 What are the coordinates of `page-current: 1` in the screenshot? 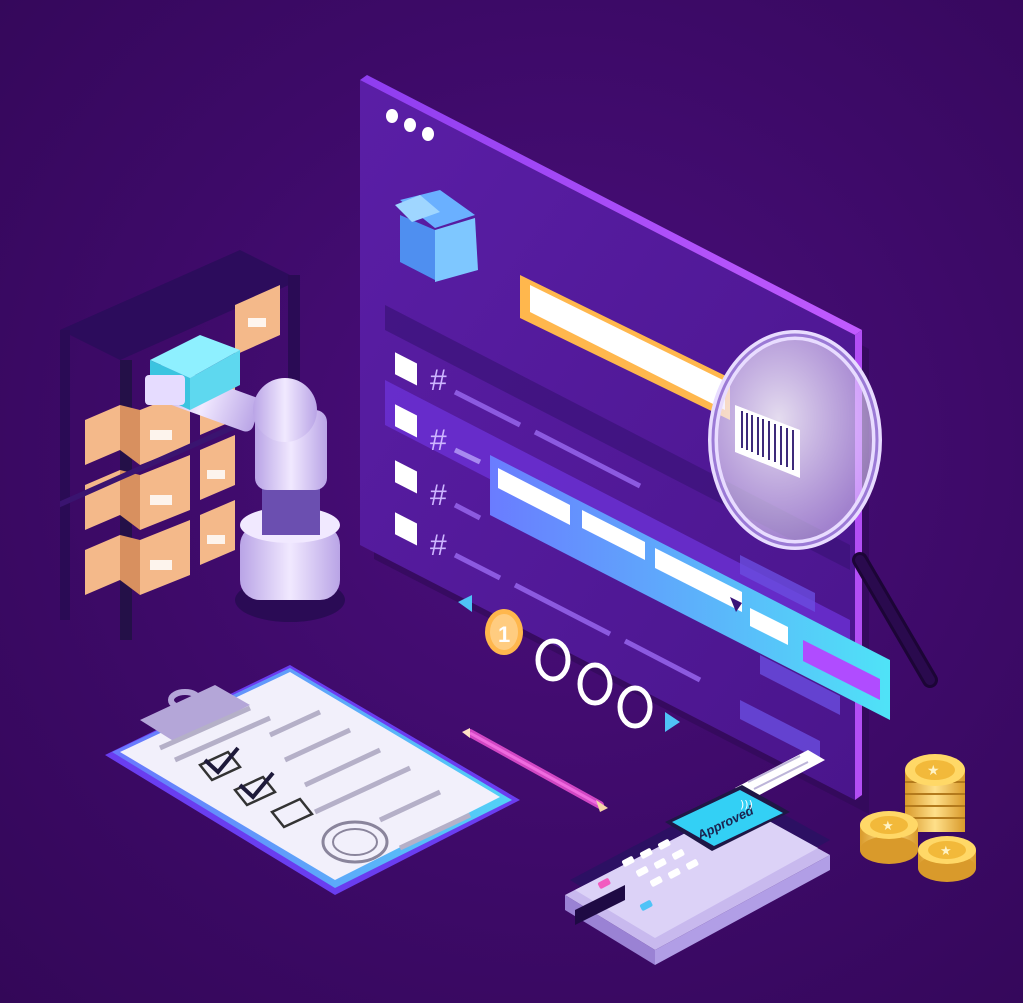 It's located at (504, 632).